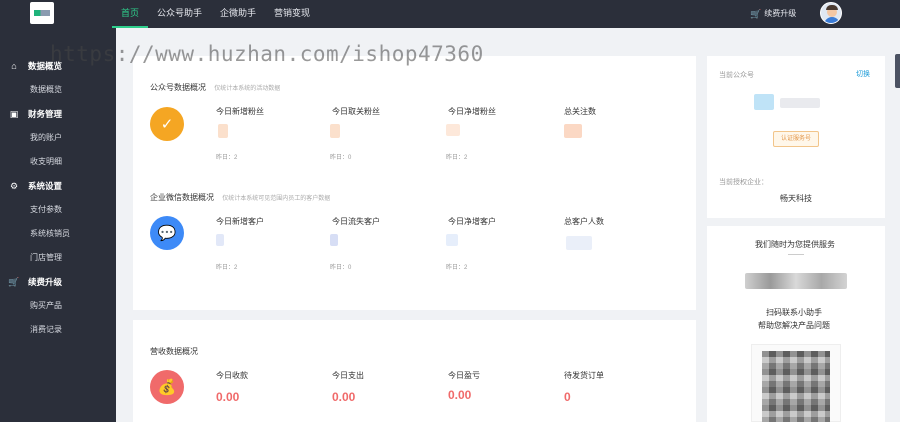 This screenshot has height=422, width=900. Describe the element at coordinates (46, 210) in the screenshot. I see `sidebar-item-payment-params: 支付参数` at that location.